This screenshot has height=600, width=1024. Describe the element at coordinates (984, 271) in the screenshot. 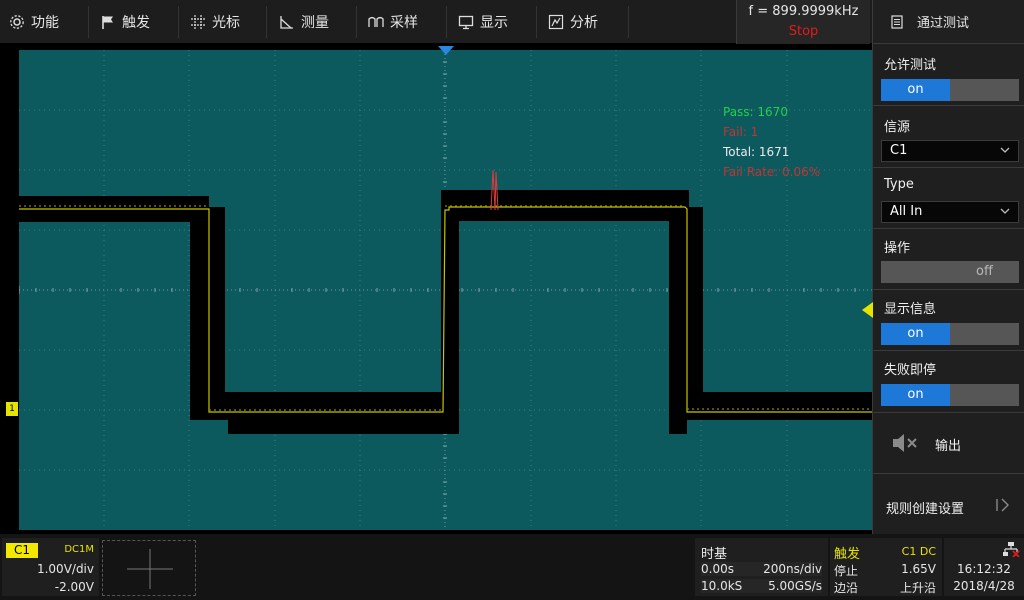

I see `toggle-off-state: off` at that location.